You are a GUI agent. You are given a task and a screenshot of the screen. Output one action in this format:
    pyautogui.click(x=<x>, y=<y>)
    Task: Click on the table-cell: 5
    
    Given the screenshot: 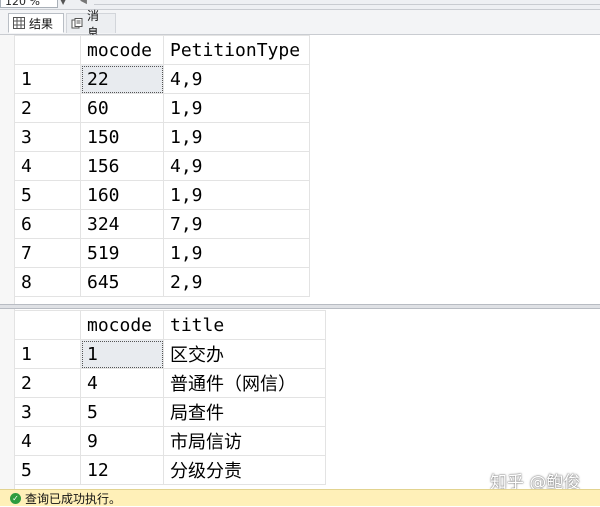 What is the action you would take?
    pyautogui.click(x=122, y=412)
    